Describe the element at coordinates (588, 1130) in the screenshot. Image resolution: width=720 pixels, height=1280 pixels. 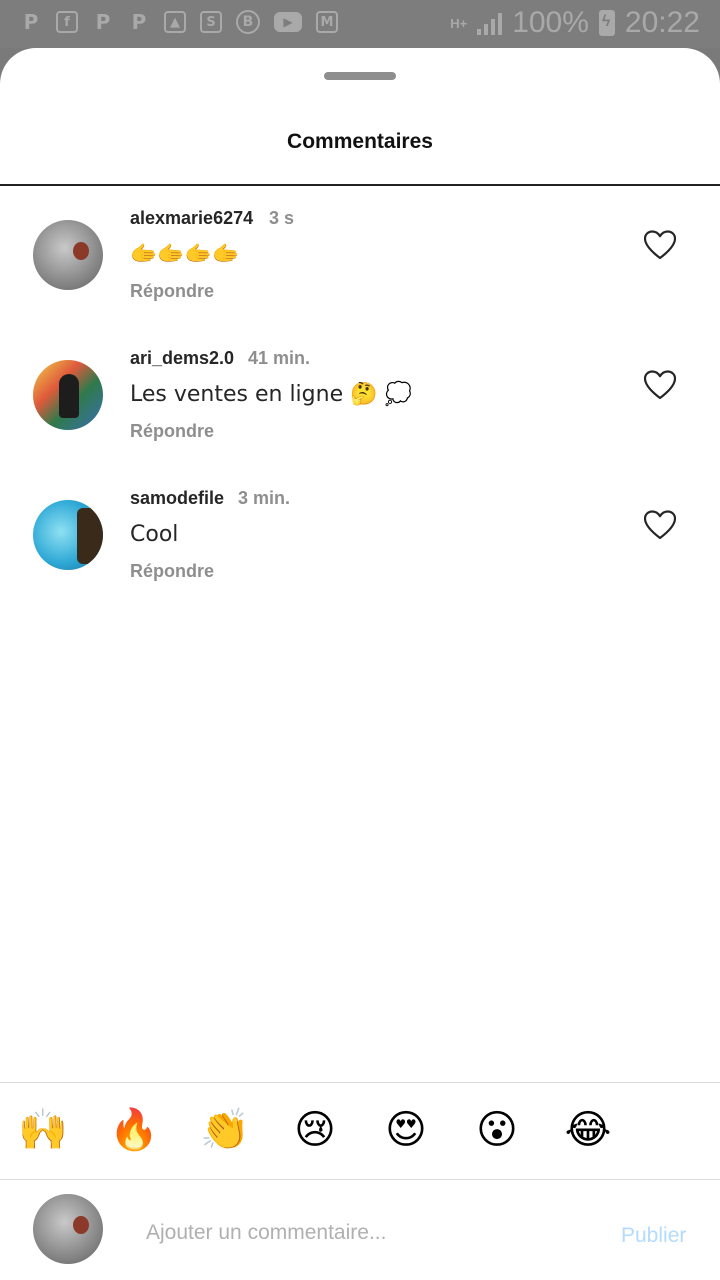
I see `tears-of-joy-emoji: 😂` at that location.